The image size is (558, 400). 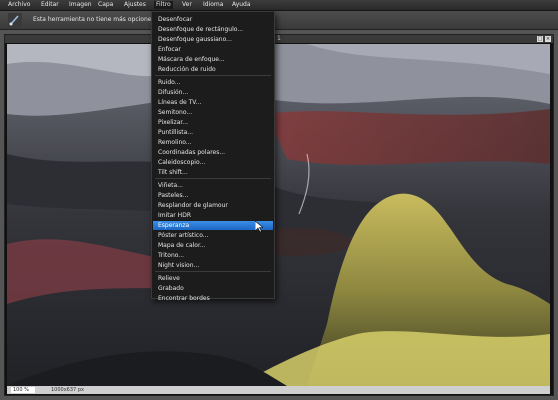 I want to click on tool-options-message: Esta herramienta no tiene más opciones, so click(x=94, y=19).